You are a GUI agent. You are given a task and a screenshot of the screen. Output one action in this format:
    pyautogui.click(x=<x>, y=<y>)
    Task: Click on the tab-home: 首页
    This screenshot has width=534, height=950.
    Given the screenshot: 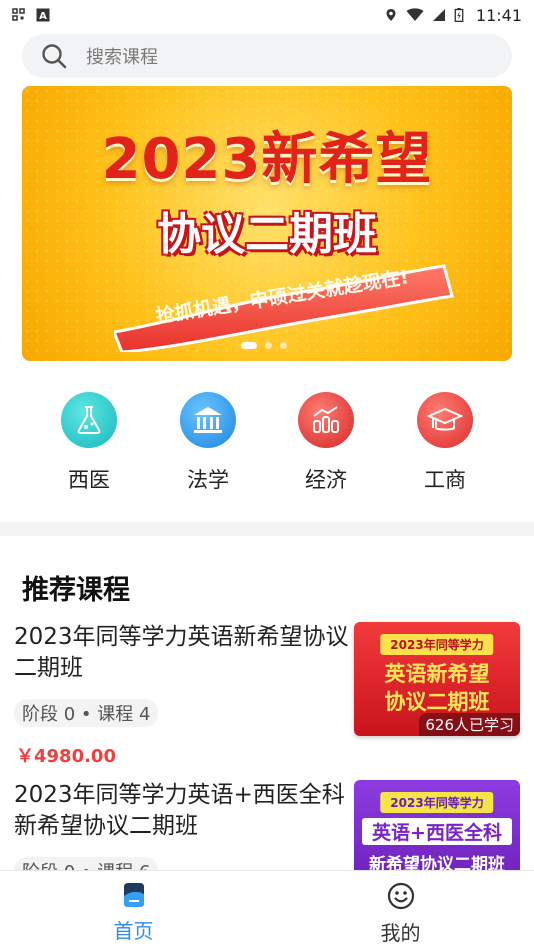 What is the action you would take?
    pyautogui.click(x=133, y=910)
    